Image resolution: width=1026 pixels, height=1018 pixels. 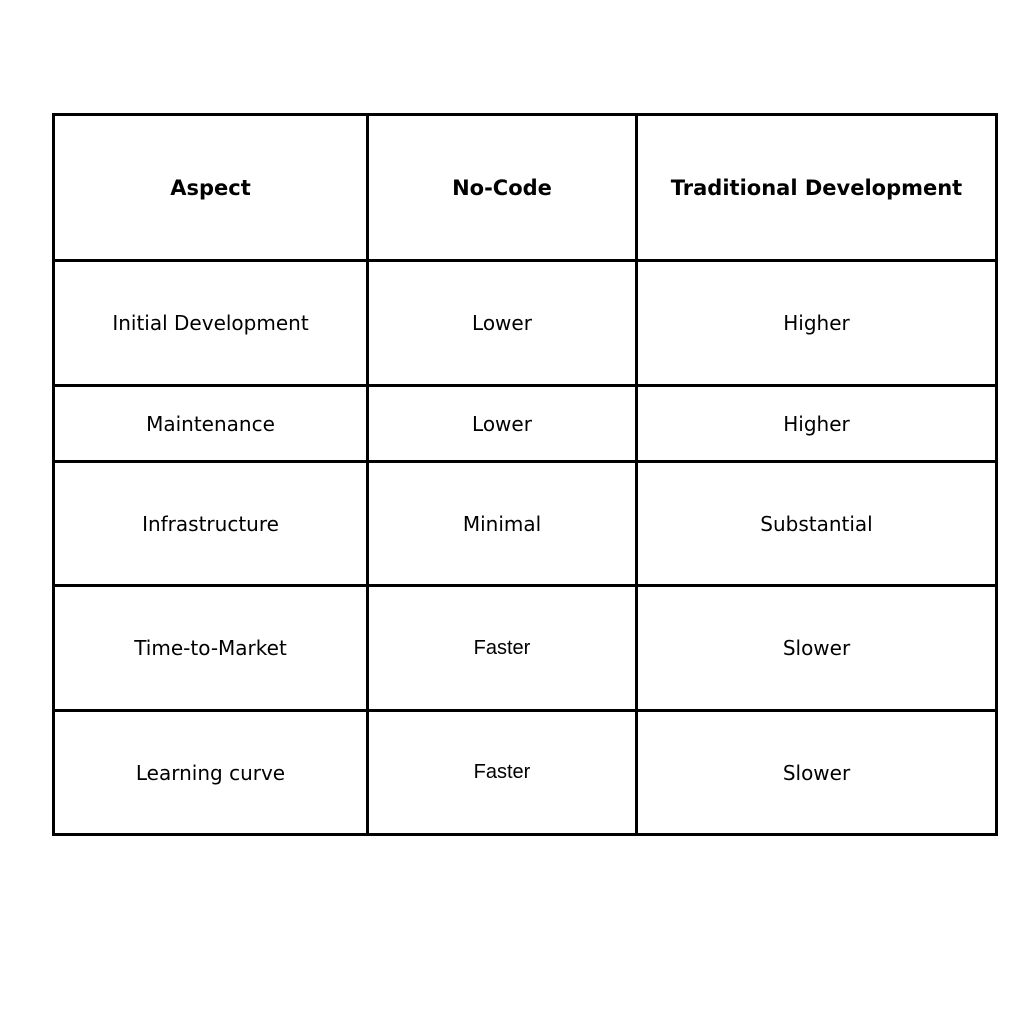 What do you see at coordinates (210, 423) in the screenshot?
I see `cell-aspect: Maintenance` at bounding box center [210, 423].